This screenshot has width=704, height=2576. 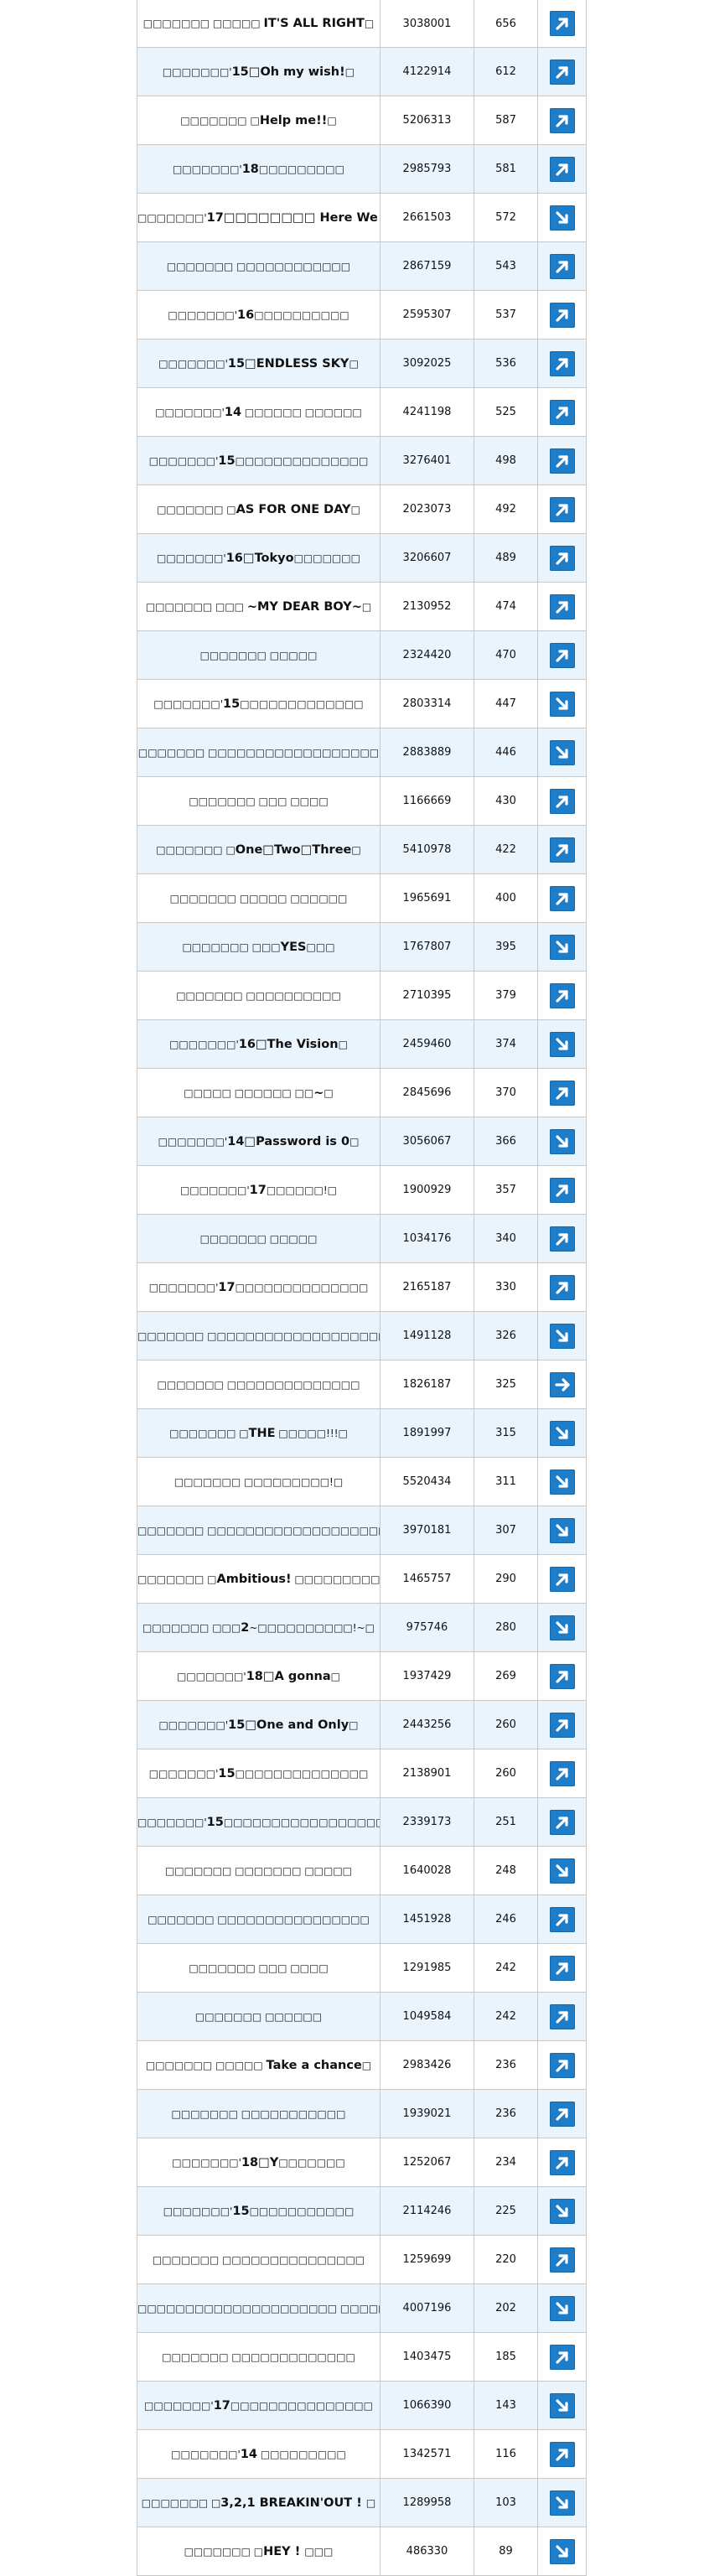 I want to click on song-title-suffix: □□□□□□□□□□□□□□□, so click(x=301, y=2405).